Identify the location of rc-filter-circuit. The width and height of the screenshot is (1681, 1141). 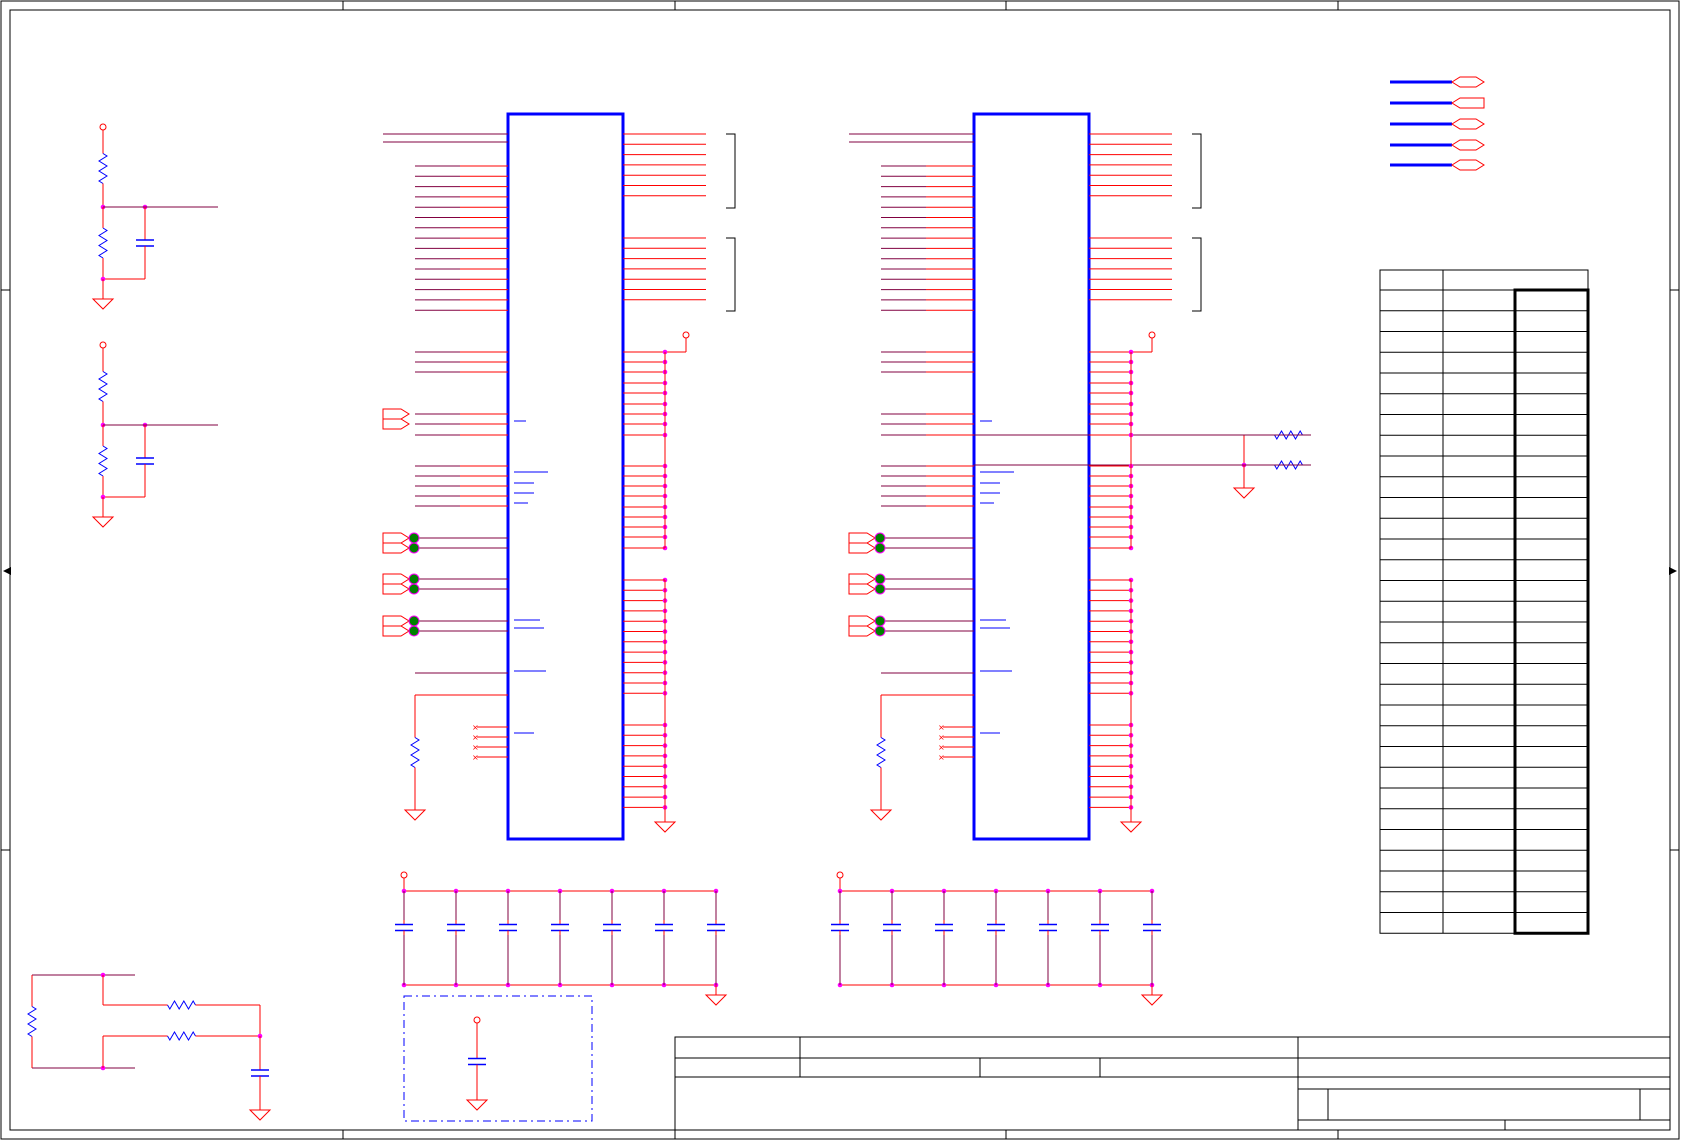
(149, 1046).